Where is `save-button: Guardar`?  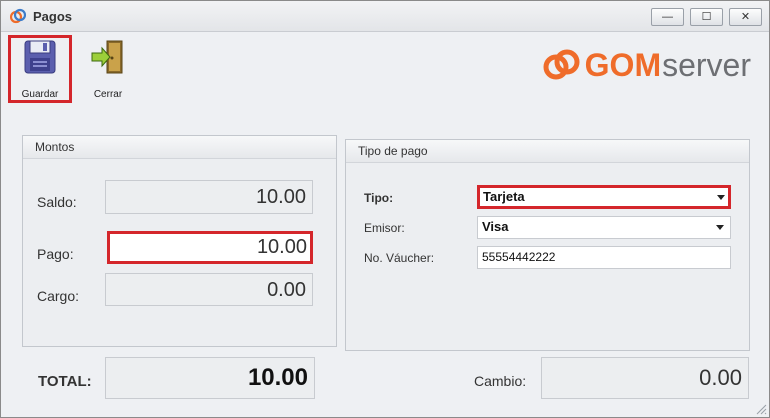
save-button: Guardar is located at coordinates (40, 69).